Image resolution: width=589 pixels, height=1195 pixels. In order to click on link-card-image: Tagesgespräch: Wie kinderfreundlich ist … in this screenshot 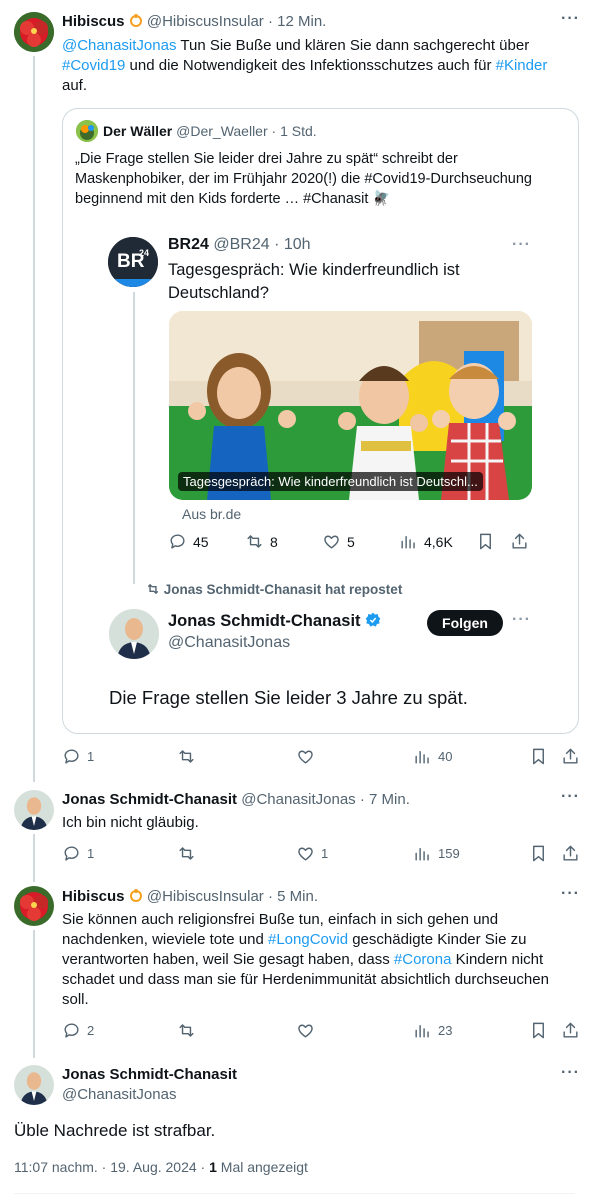, I will do `click(350, 405)`.